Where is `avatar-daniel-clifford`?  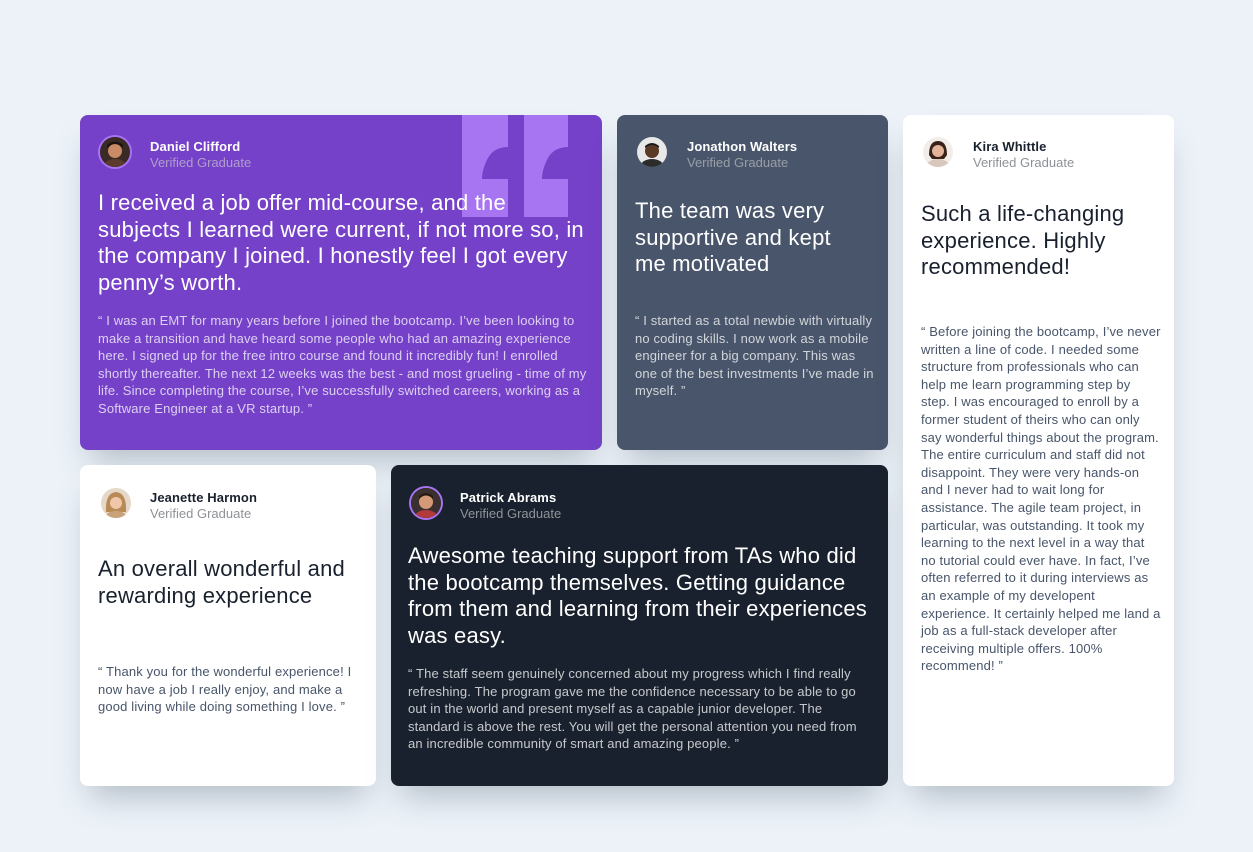 avatar-daniel-clifford is located at coordinates (115, 152).